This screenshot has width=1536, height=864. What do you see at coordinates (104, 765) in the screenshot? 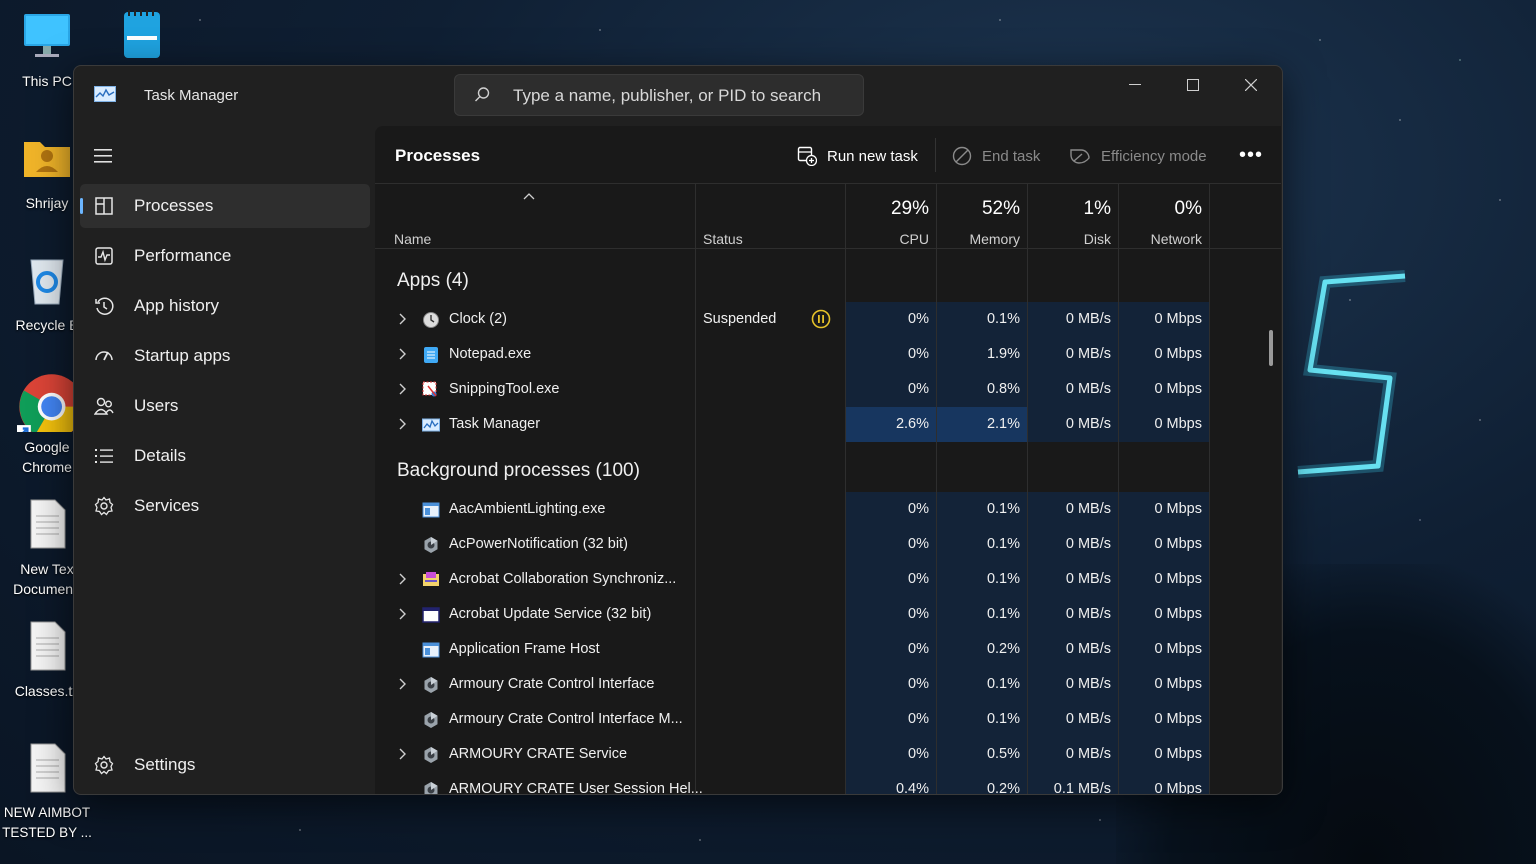
I see `settings-gear-icon` at bounding box center [104, 765].